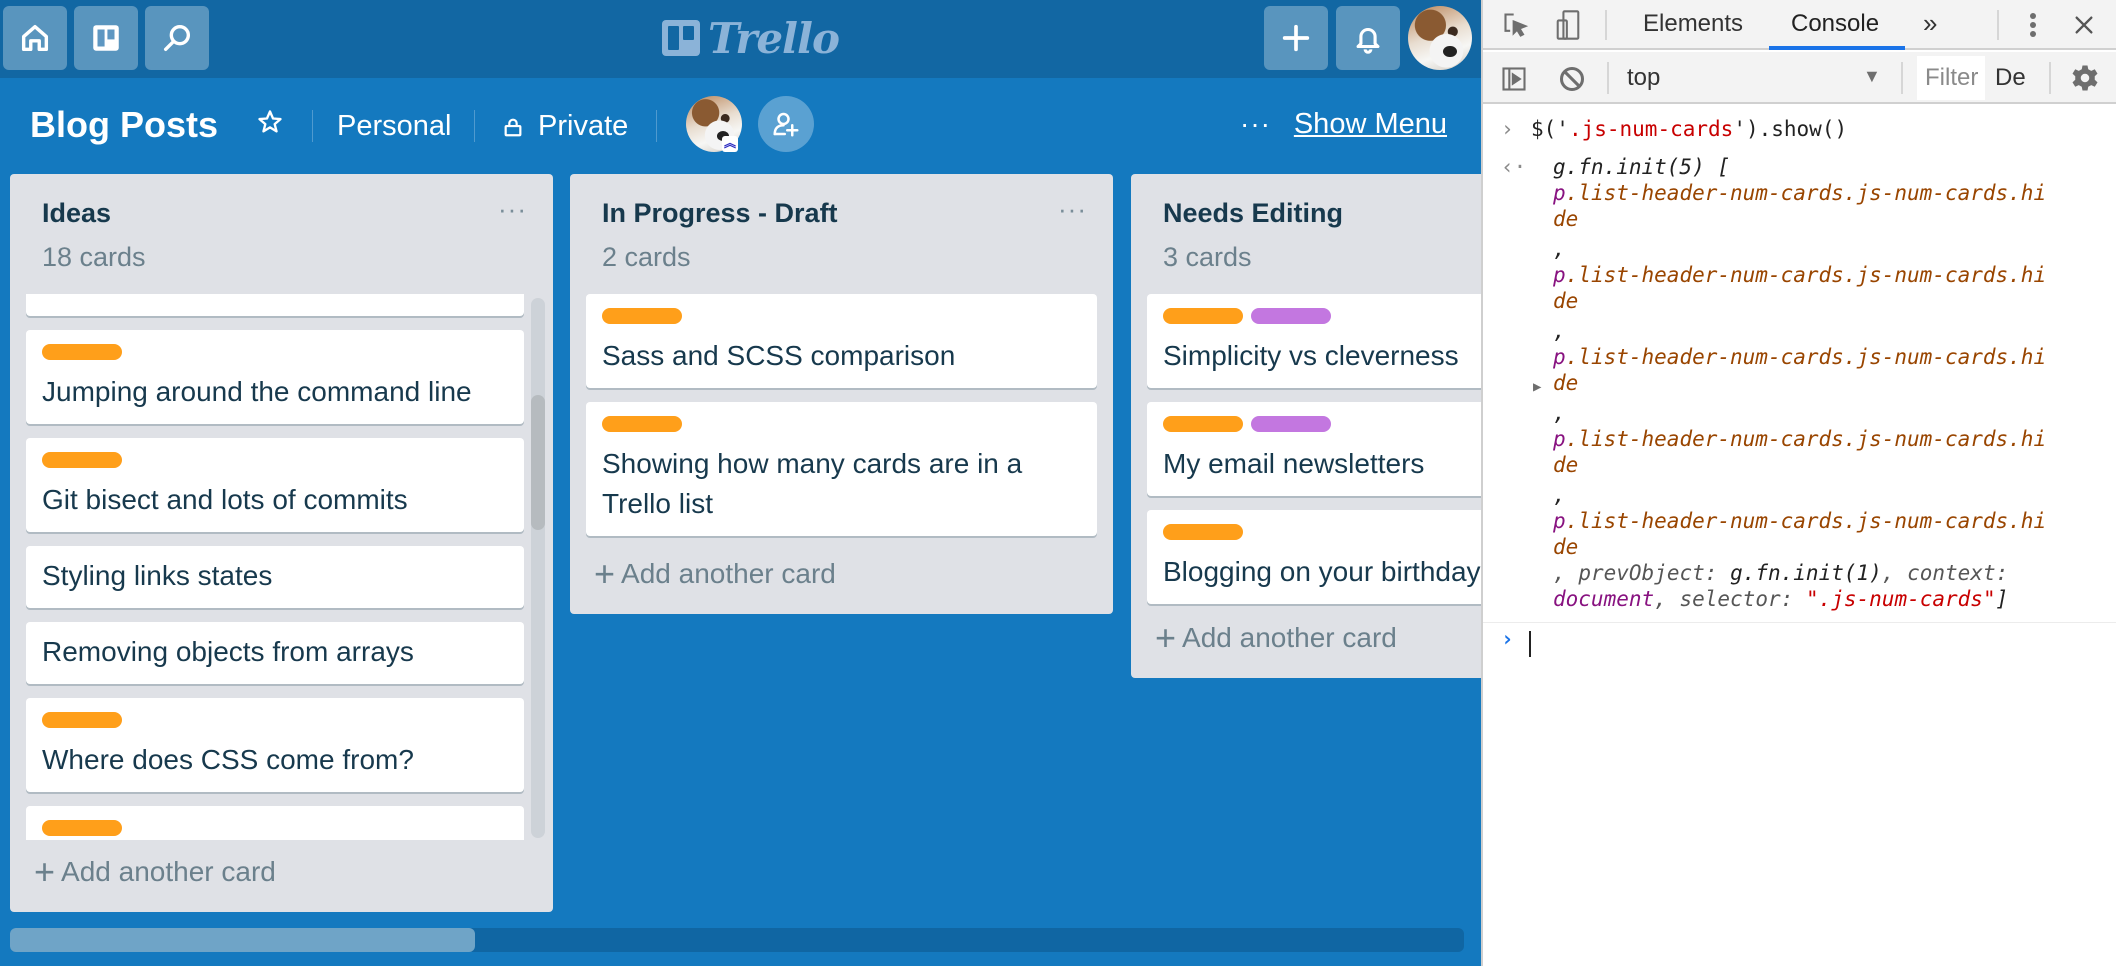  What do you see at coordinates (812, 463) in the screenshot?
I see `card-title: Showing how many cards are in a` at bounding box center [812, 463].